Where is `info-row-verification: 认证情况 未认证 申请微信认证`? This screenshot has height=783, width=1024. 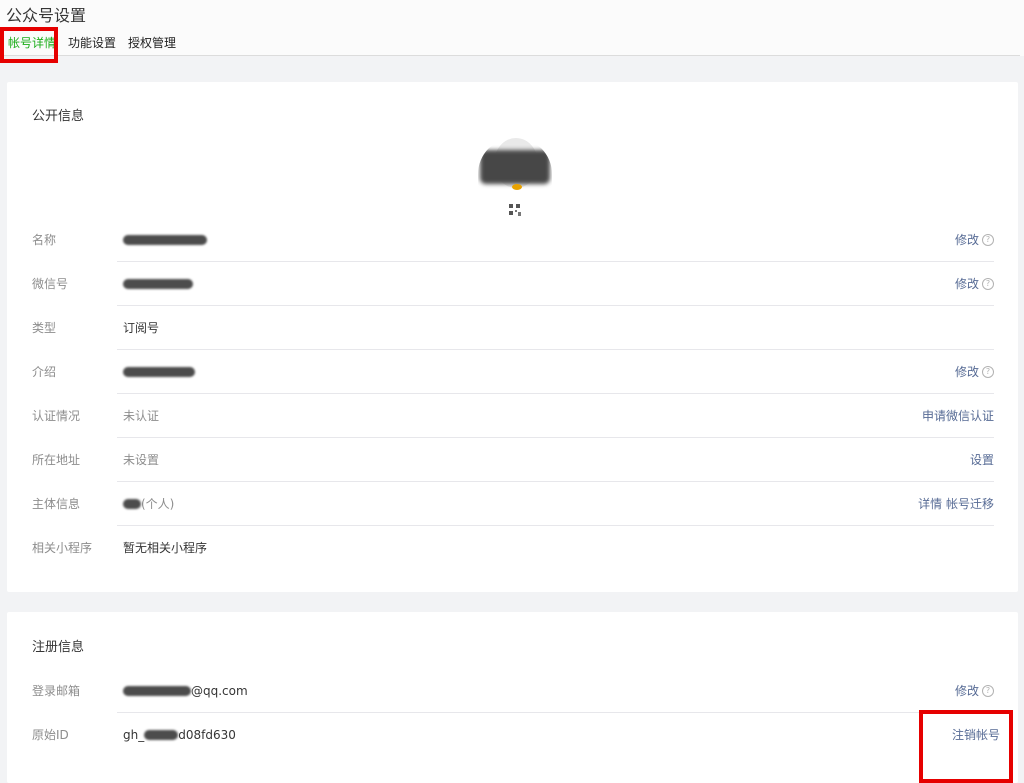 info-row-verification: 认证情况 未认证 申请微信认证 is located at coordinates (513, 416).